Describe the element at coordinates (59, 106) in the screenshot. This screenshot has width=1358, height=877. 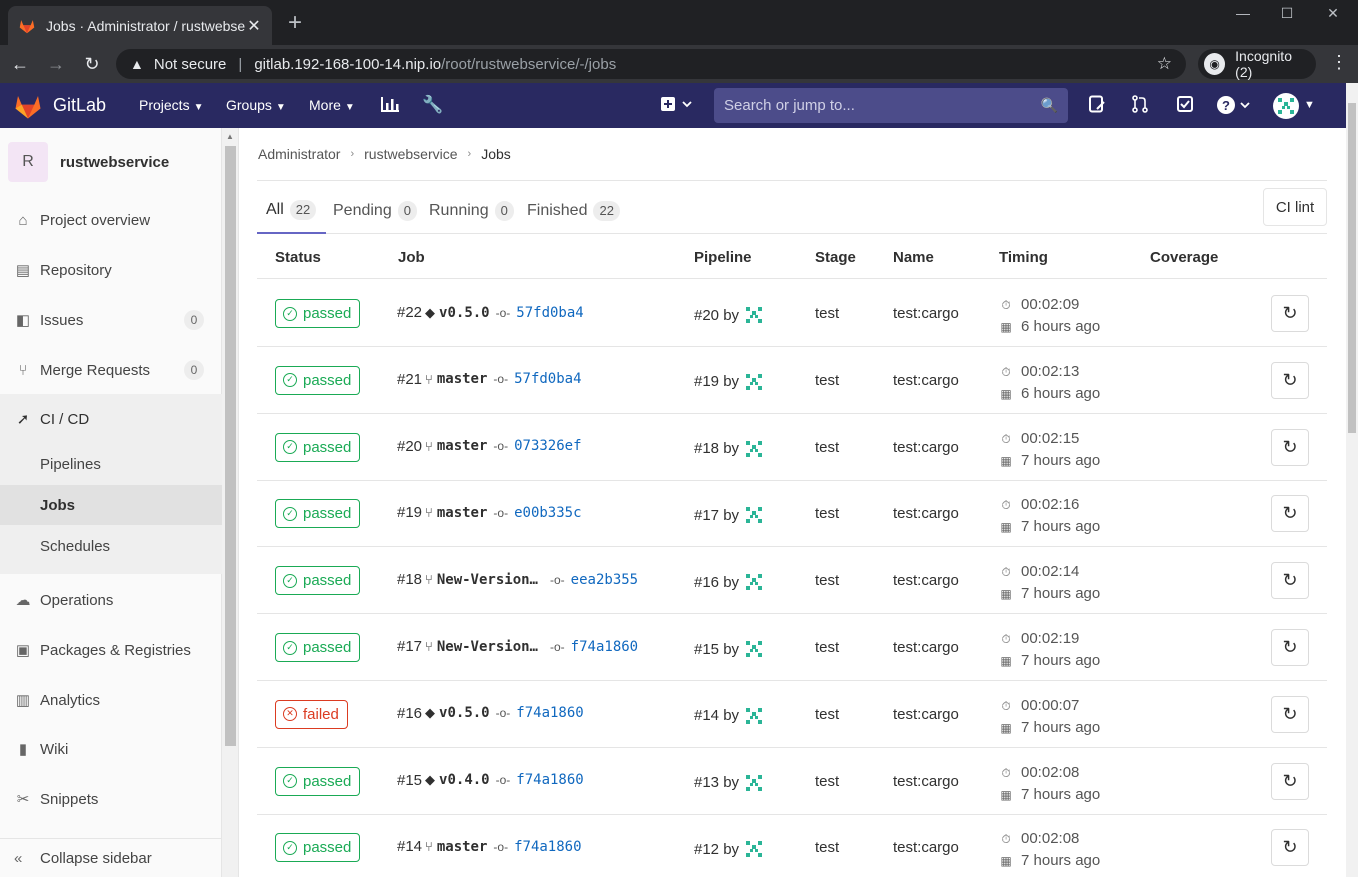
I see `gitlab-home-link: GitLab` at that location.